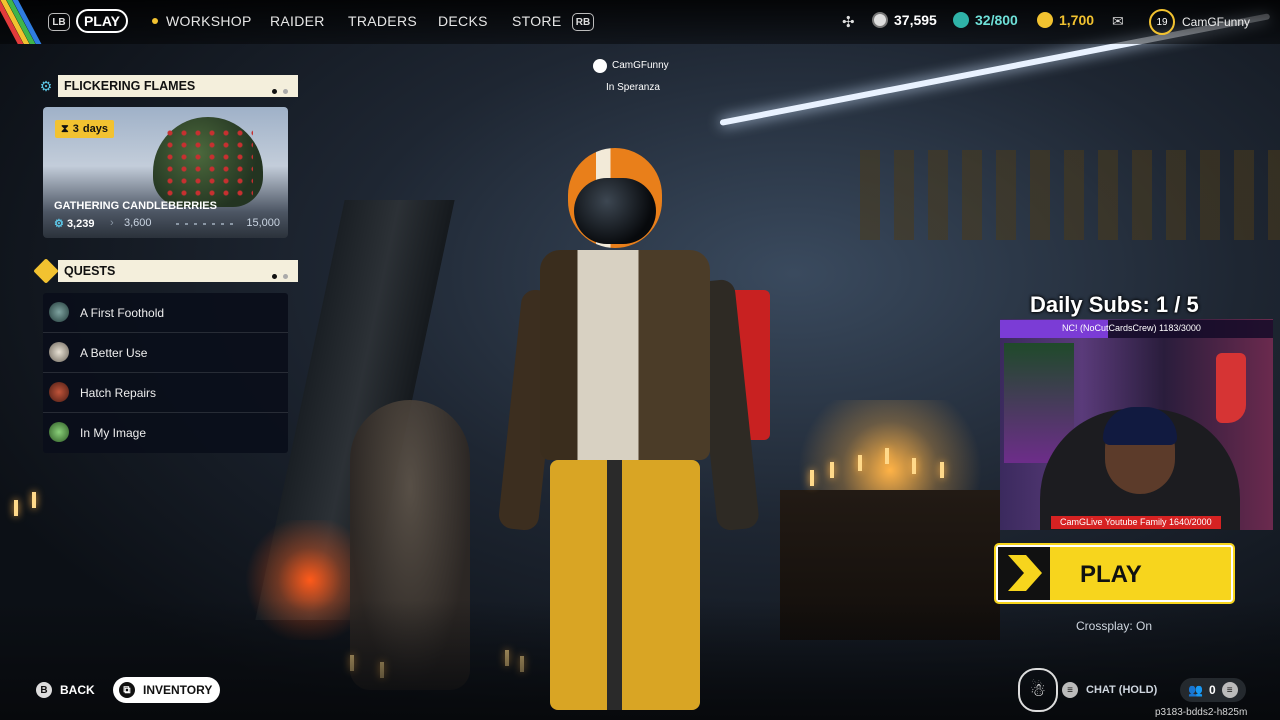  I want to click on currency-tokens: 32/800, so click(985, 20).